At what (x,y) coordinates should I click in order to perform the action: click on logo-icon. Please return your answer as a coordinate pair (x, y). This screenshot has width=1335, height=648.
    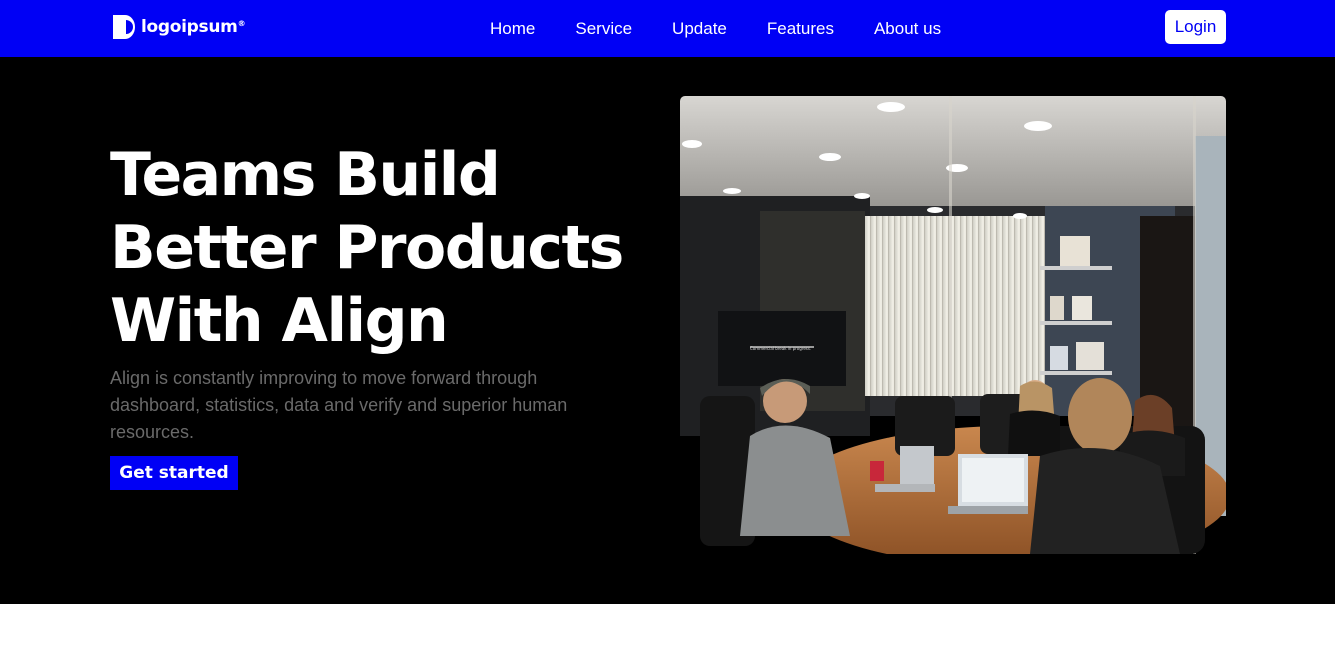
    Looking at the image, I should click on (124, 27).